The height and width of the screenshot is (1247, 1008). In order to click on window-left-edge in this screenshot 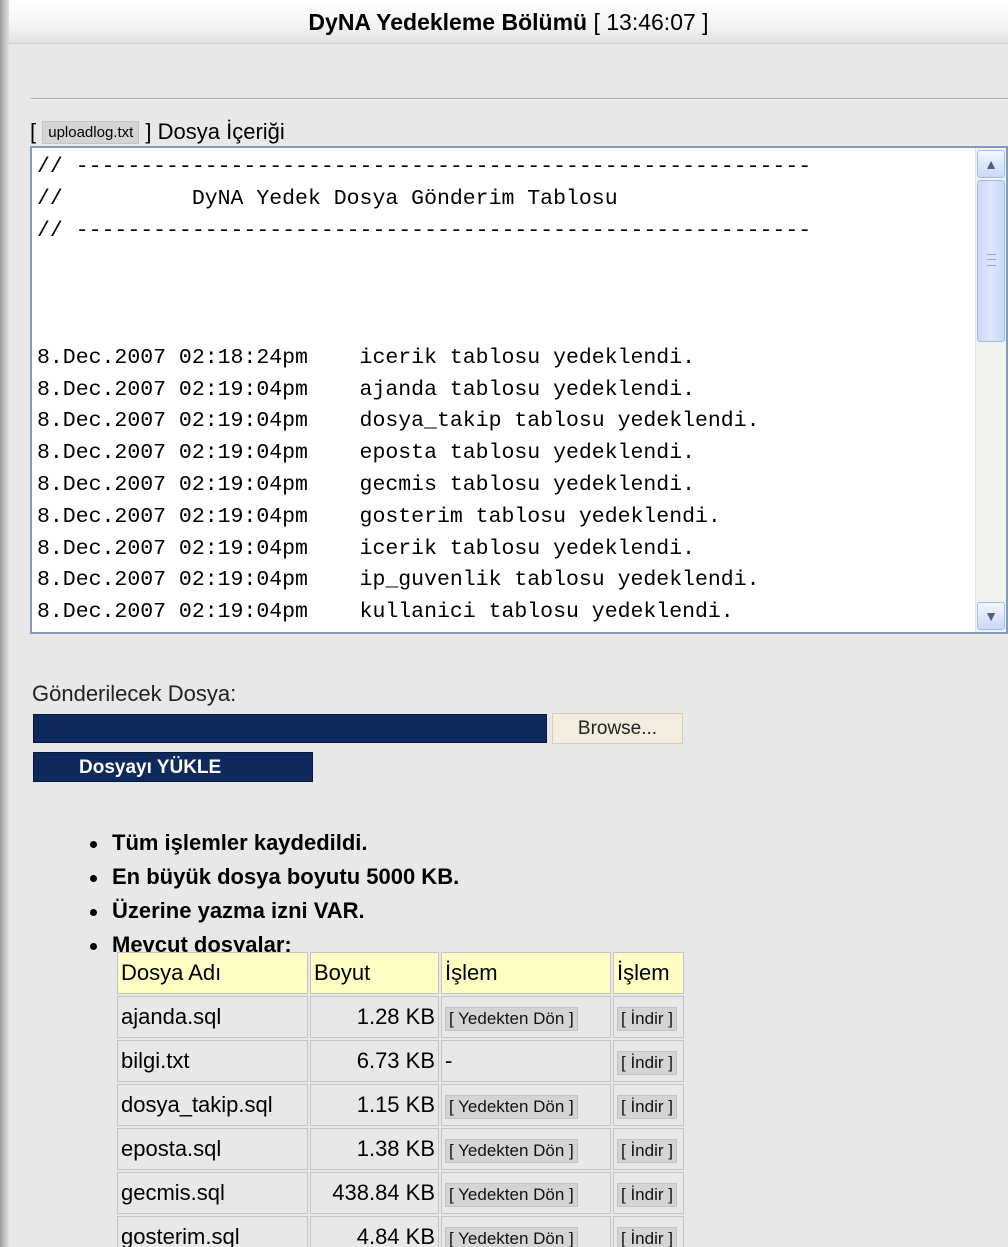, I will do `click(4, 623)`.